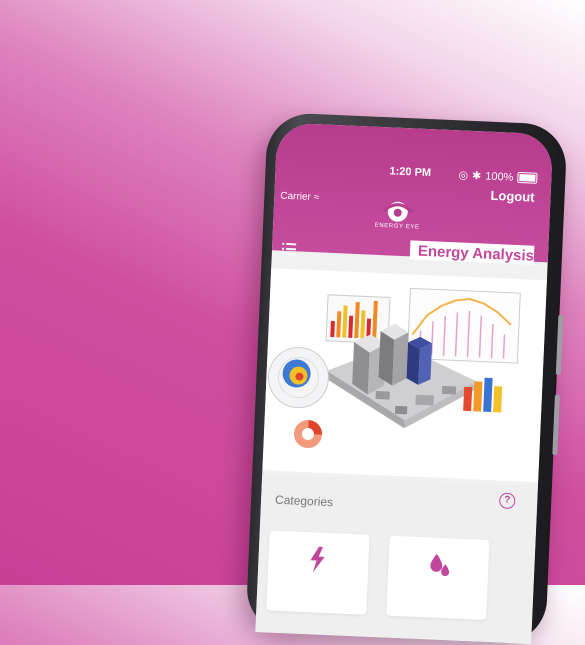 Image resolution: width=585 pixels, height=645 pixels. What do you see at coordinates (316, 198) in the screenshot?
I see `wifi-icon: ≈` at bounding box center [316, 198].